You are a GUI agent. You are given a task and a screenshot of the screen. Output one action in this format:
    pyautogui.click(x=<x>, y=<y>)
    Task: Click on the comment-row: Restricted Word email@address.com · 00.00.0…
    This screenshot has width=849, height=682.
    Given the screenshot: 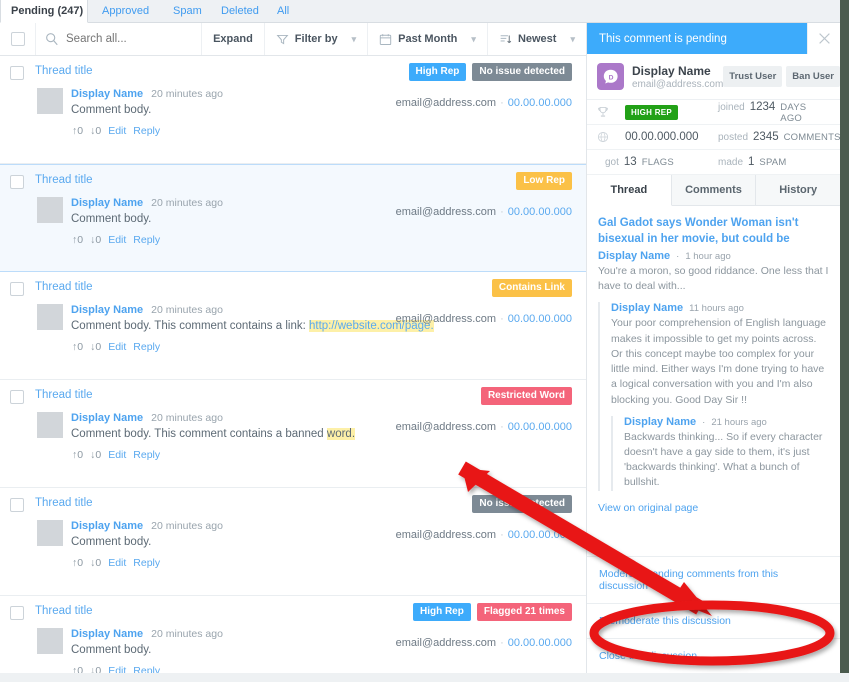 What is the action you would take?
    pyautogui.click(x=293, y=434)
    